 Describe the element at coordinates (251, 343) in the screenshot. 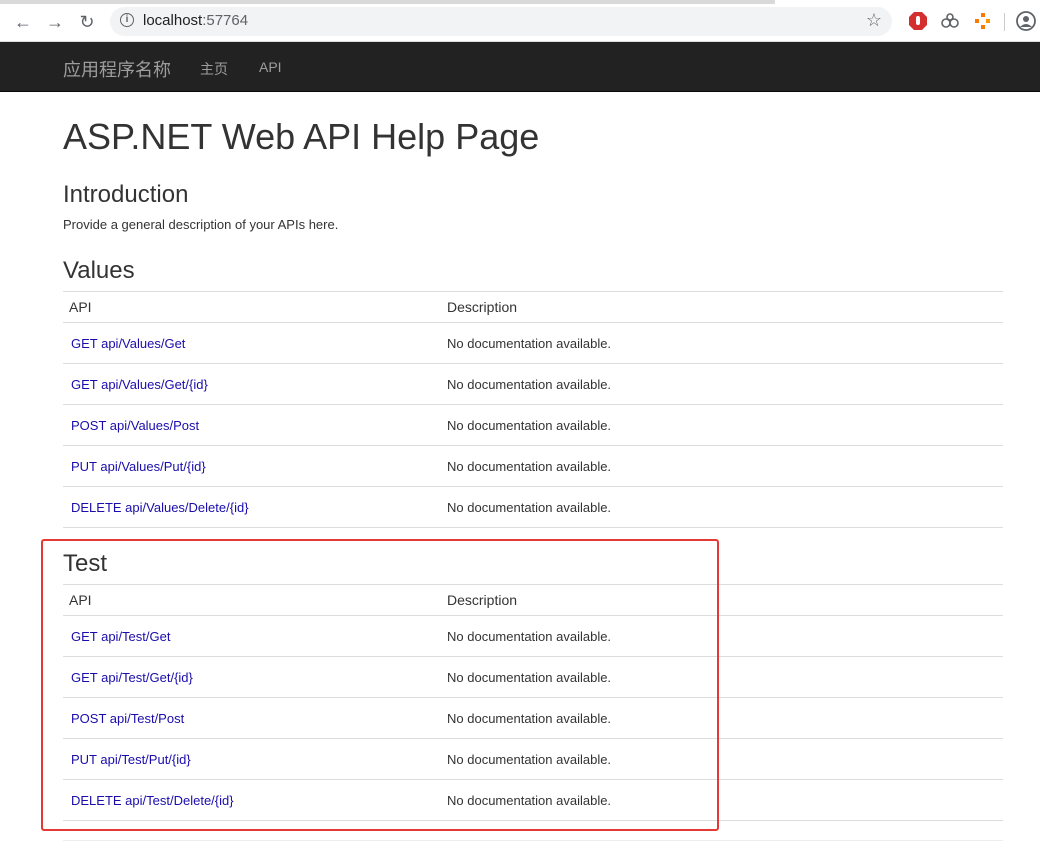

I see `api-cell: GET api/Values/Get` at that location.